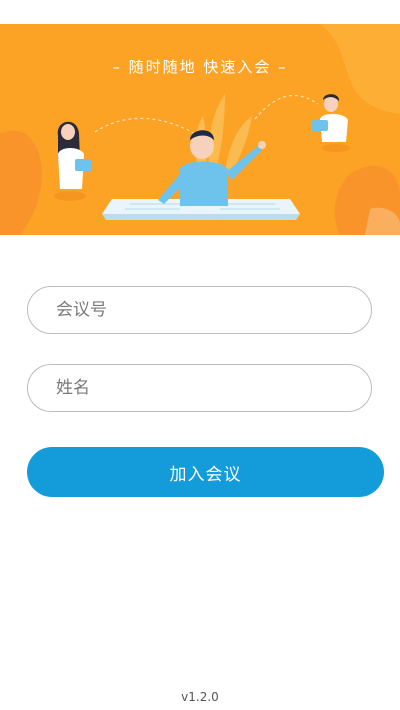  What do you see at coordinates (205, 472) in the screenshot?
I see `join-meeting-button: 加入会议` at bounding box center [205, 472].